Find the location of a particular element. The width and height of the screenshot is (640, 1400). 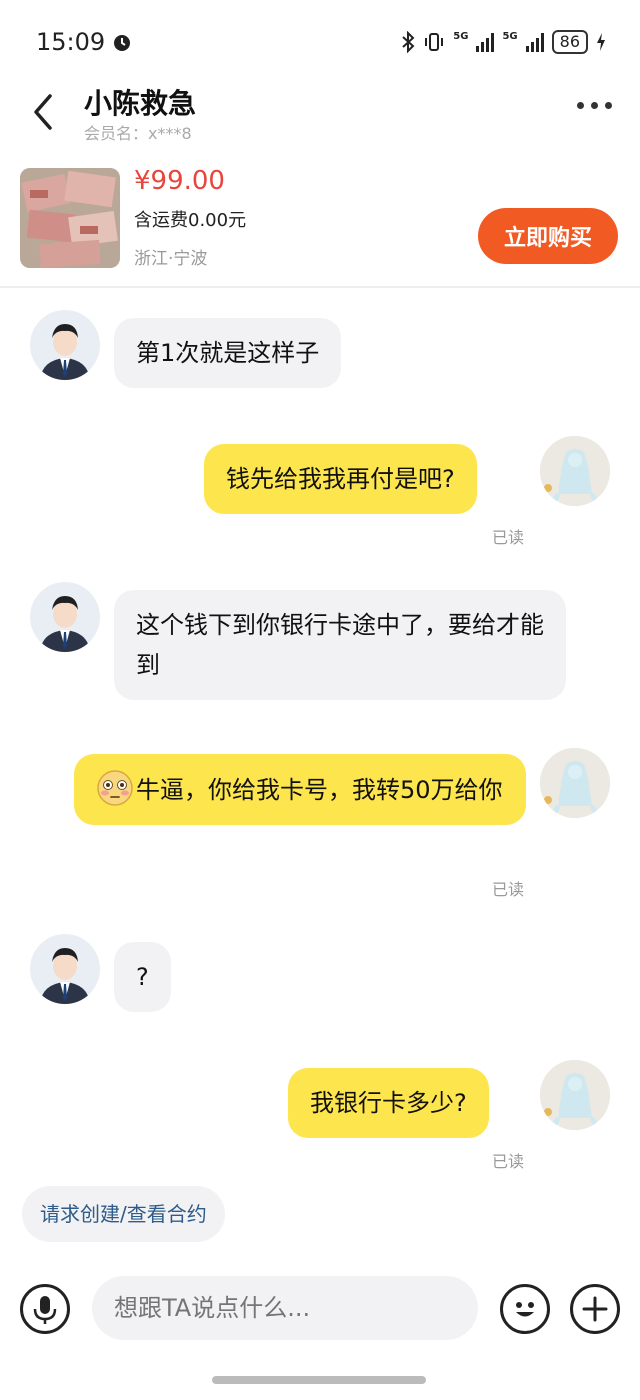

emoji-icon is located at coordinates (525, 1309).